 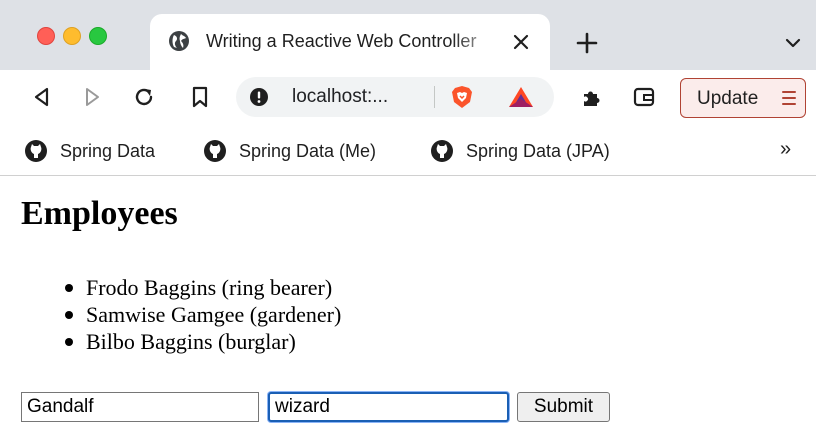 I want to click on list-item: Frodo Baggins (ring bearer), so click(x=201, y=287).